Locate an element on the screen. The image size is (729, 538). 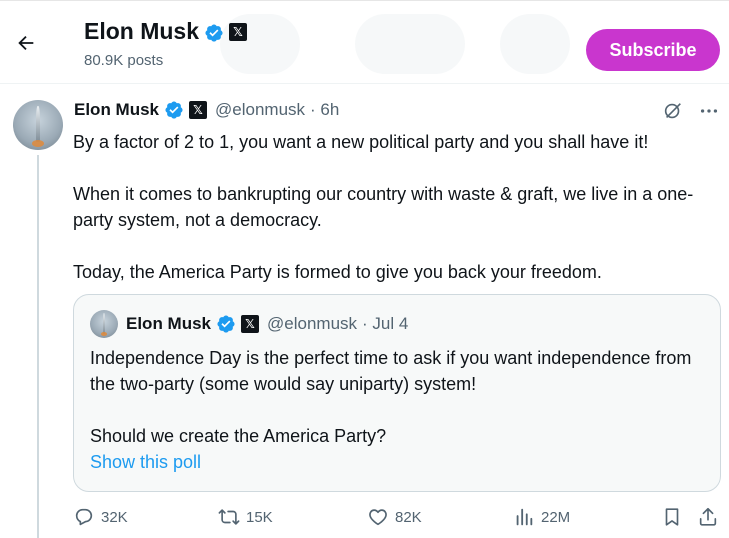
author-name: Elon Musk is located at coordinates (116, 110).